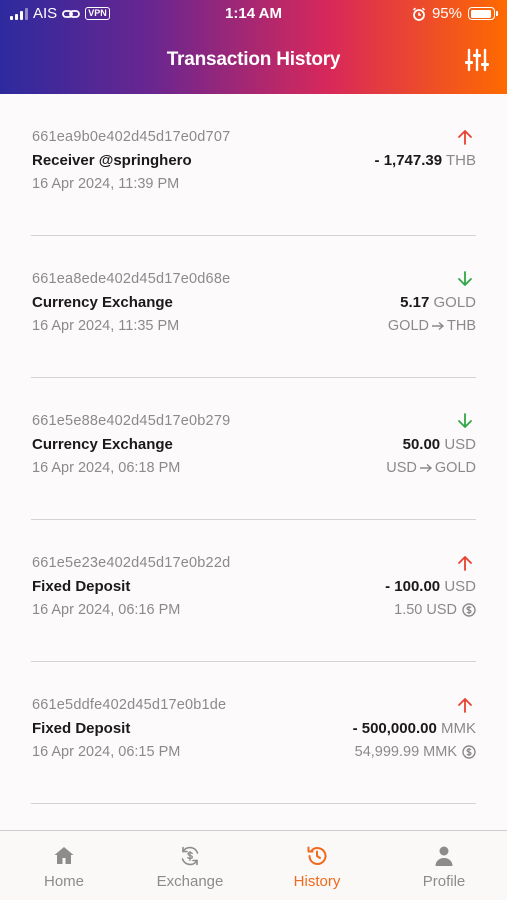 This screenshot has width=507, height=900. What do you see at coordinates (430, 586) in the screenshot?
I see `transaction-amount: - 100.00 USD` at bounding box center [430, 586].